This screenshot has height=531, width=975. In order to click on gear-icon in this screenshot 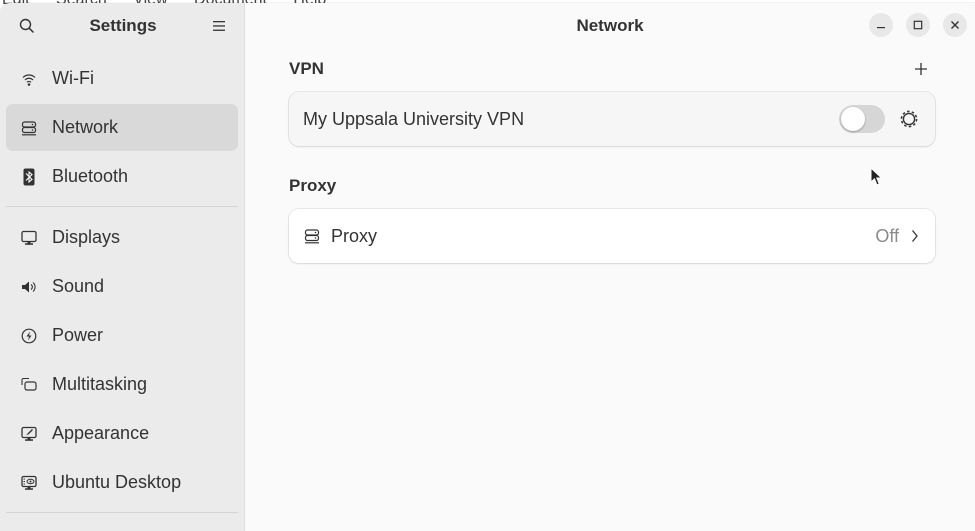, I will do `click(909, 119)`.